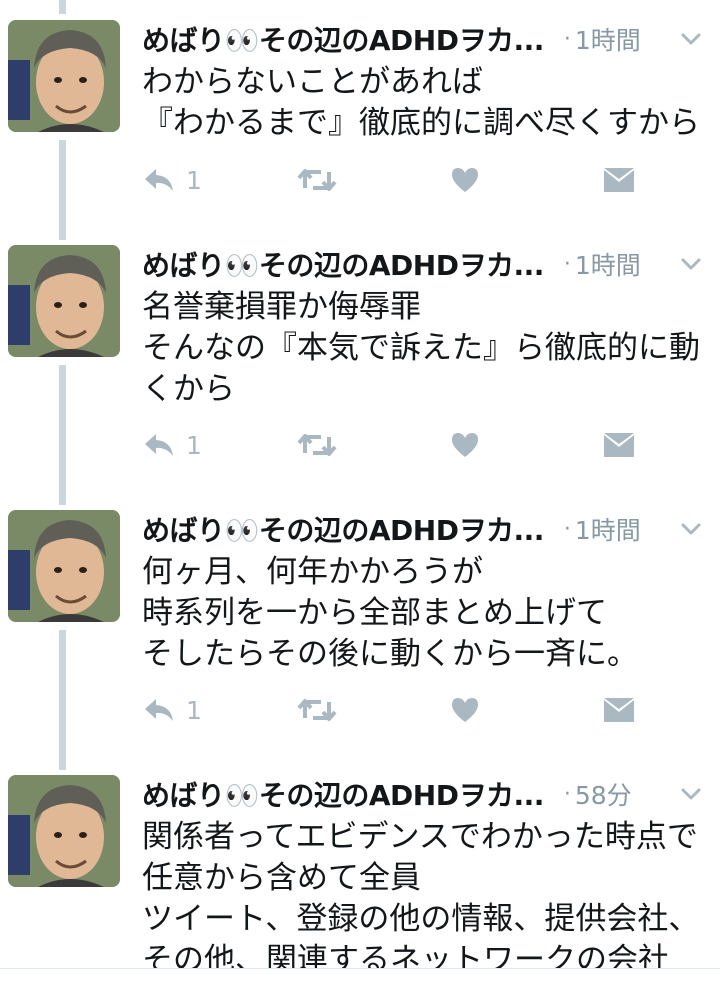 The height and width of the screenshot is (998, 720). Describe the element at coordinates (421, 102) in the screenshot. I see `tweet-text: わからないことがあれば 『わかるまで』徹底的に調べ尽くすから` at that location.